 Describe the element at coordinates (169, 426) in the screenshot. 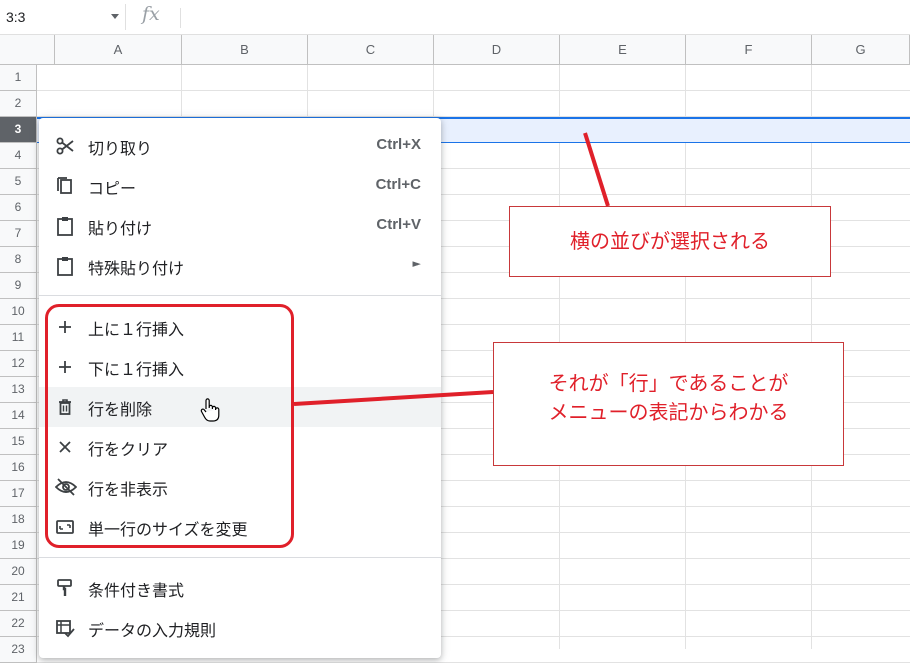

I see `highlight-box` at that location.